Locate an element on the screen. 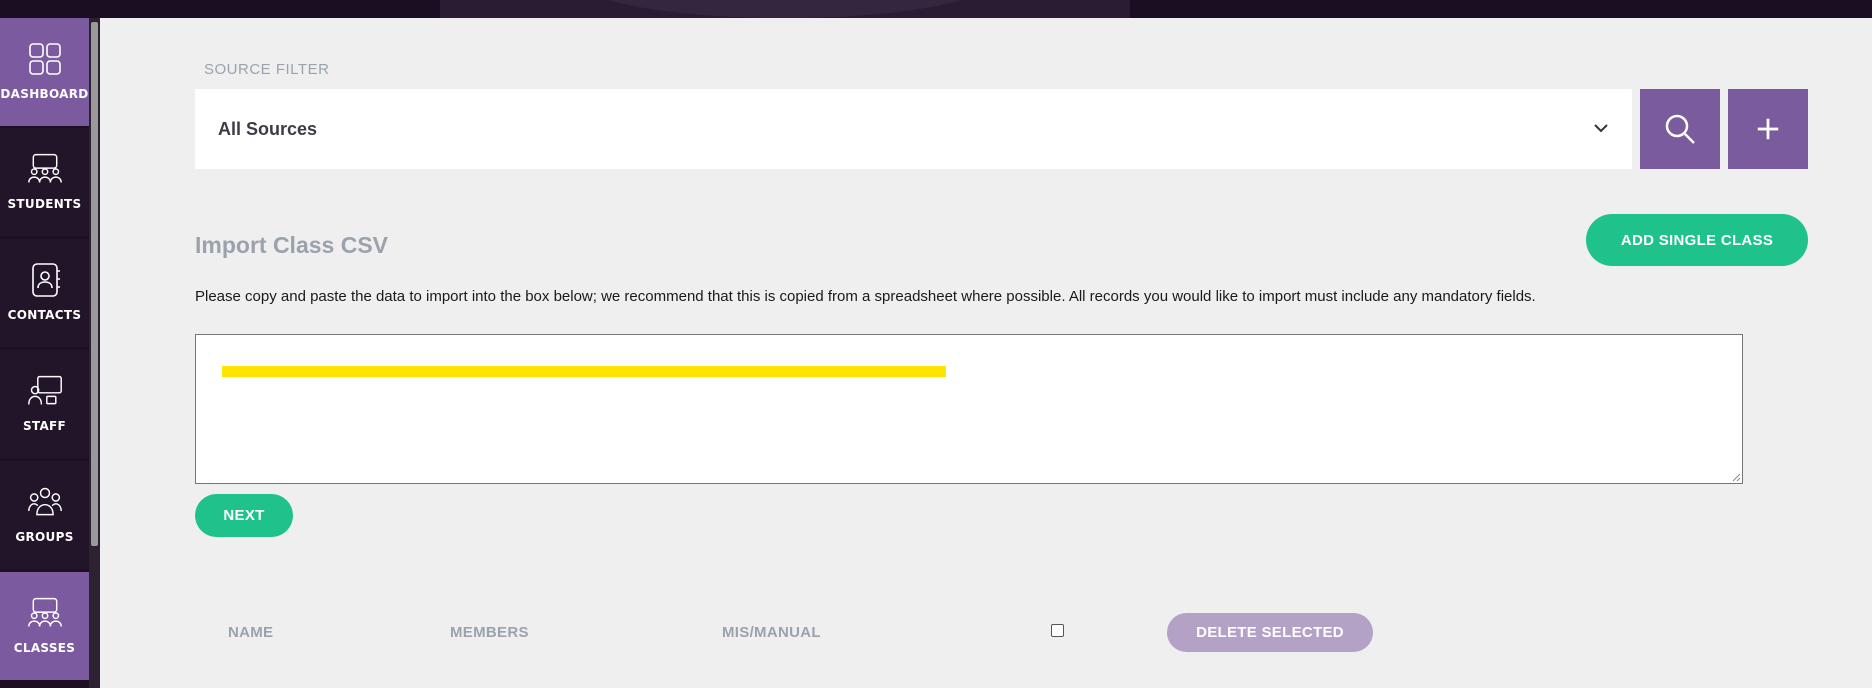  classes-icon is located at coordinates (44, 612).